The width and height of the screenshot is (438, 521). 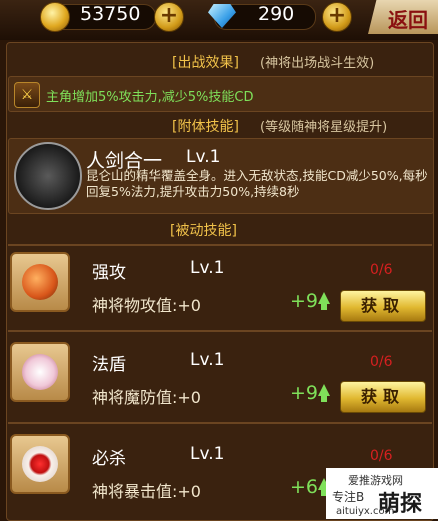 I want to click on orb-staff-icon, so click(x=40, y=282).